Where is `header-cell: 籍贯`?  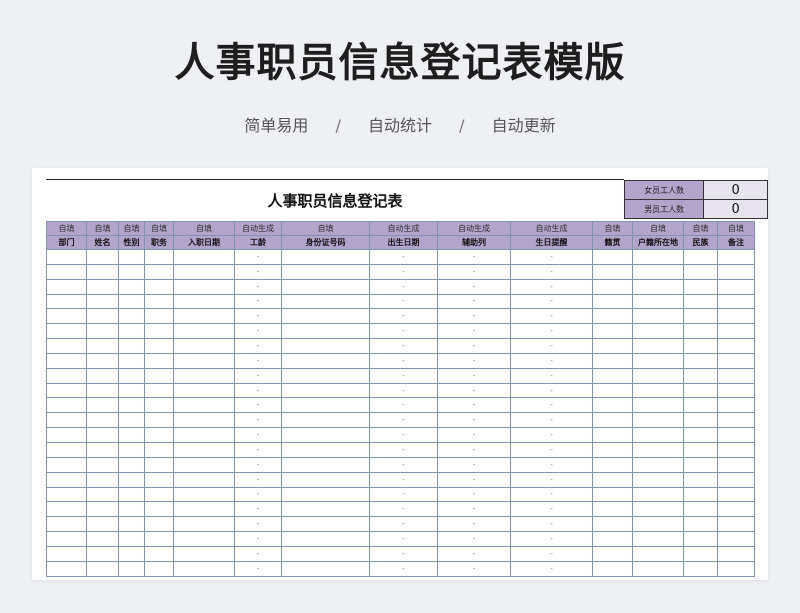
header-cell: 籍贯 is located at coordinates (612, 242).